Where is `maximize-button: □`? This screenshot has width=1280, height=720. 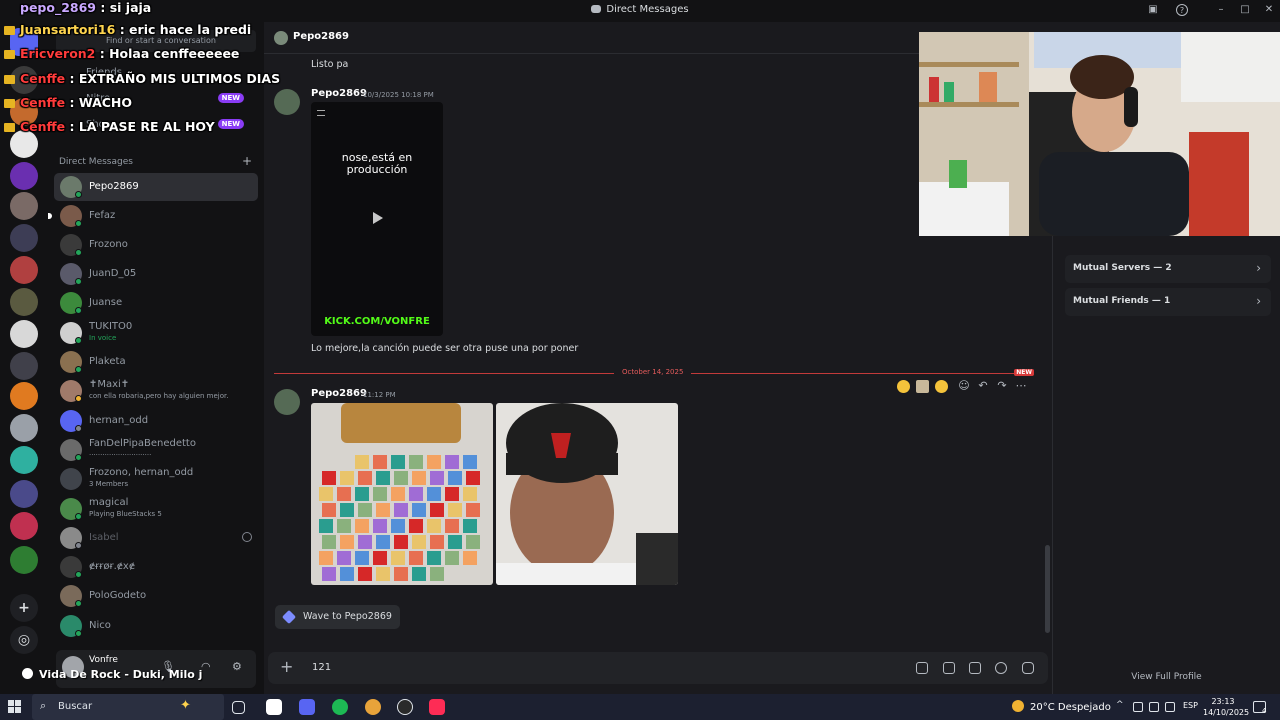 maximize-button: □ is located at coordinates (1245, 10).